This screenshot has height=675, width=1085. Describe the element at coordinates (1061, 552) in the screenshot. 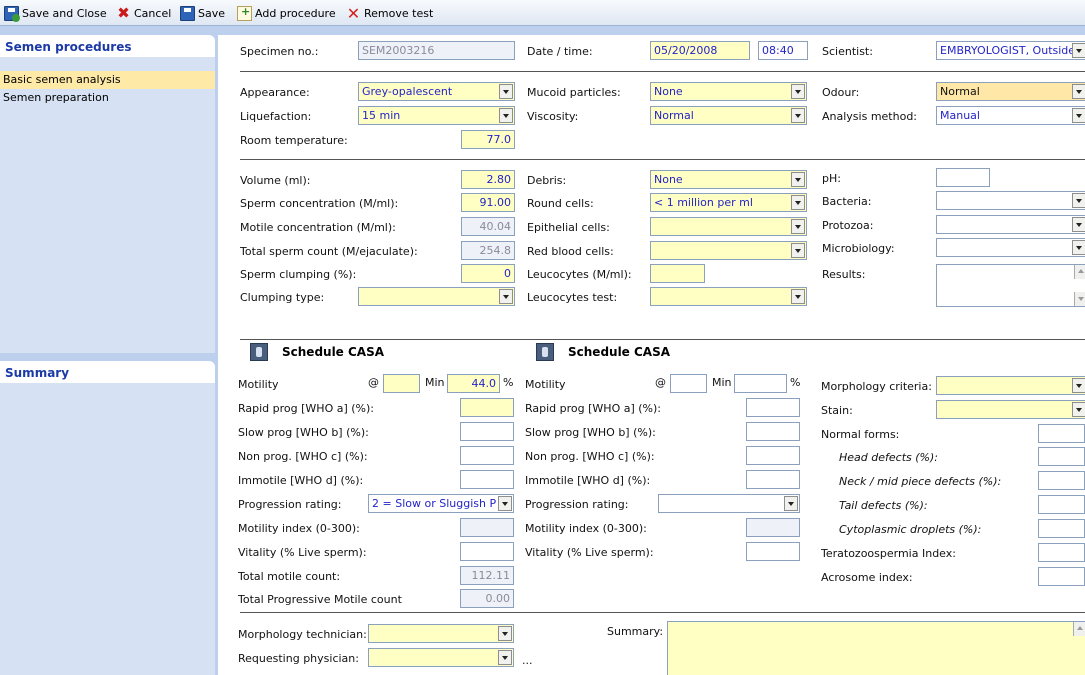

I see `teratozoospermia-index-field` at that location.